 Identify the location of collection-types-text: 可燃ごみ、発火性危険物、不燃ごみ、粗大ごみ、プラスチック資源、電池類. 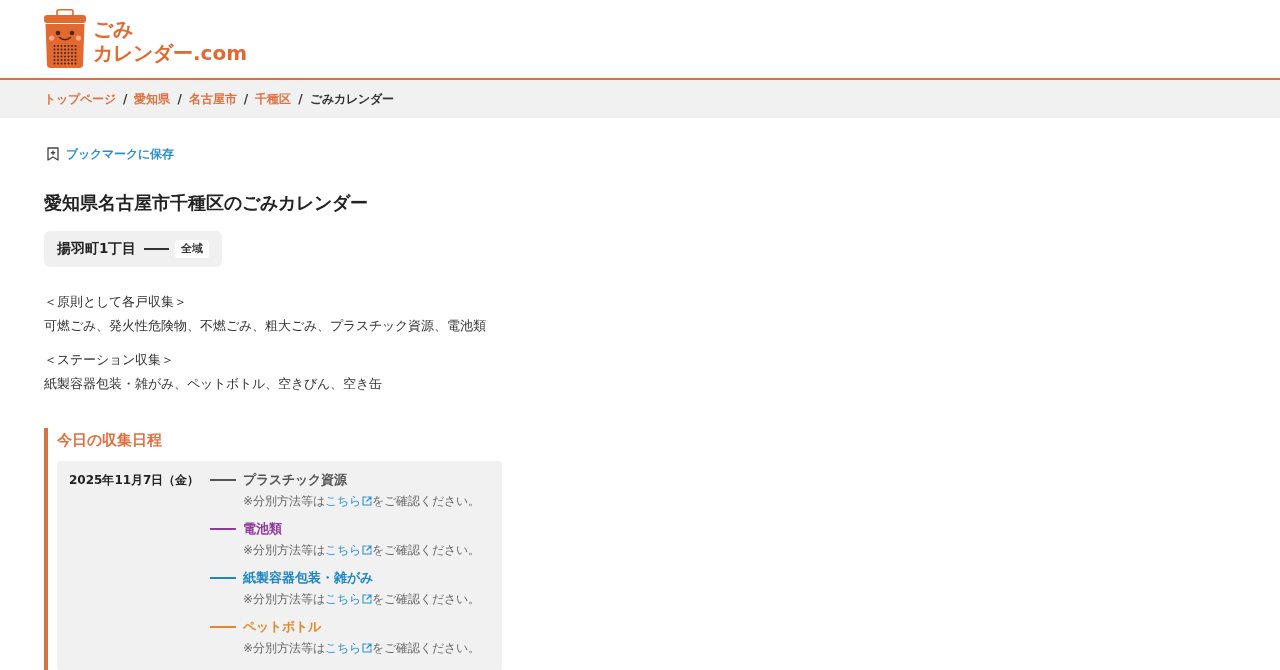
(265, 326).